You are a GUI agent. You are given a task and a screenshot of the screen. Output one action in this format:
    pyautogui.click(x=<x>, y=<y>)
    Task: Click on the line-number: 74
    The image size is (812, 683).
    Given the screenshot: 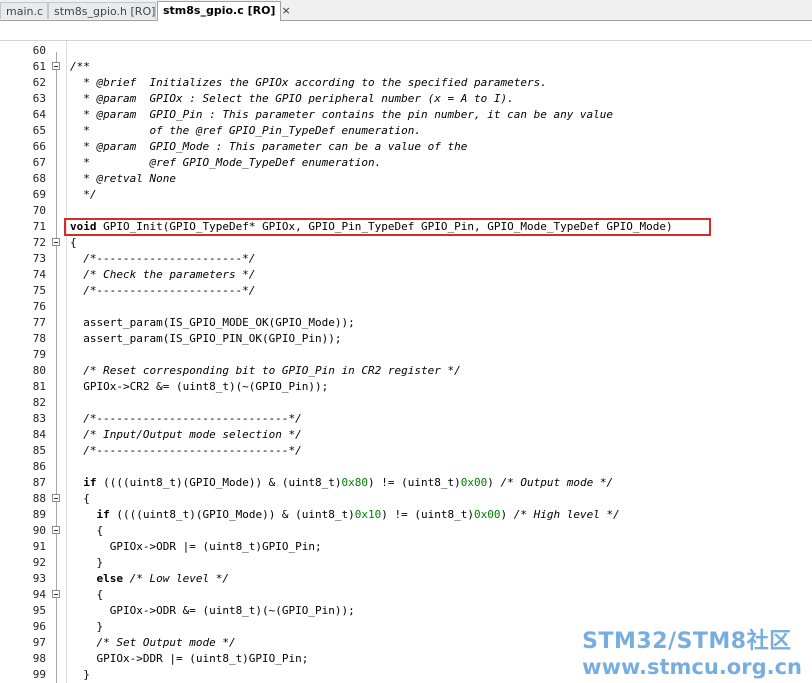 What is the action you would take?
    pyautogui.click(x=39, y=274)
    